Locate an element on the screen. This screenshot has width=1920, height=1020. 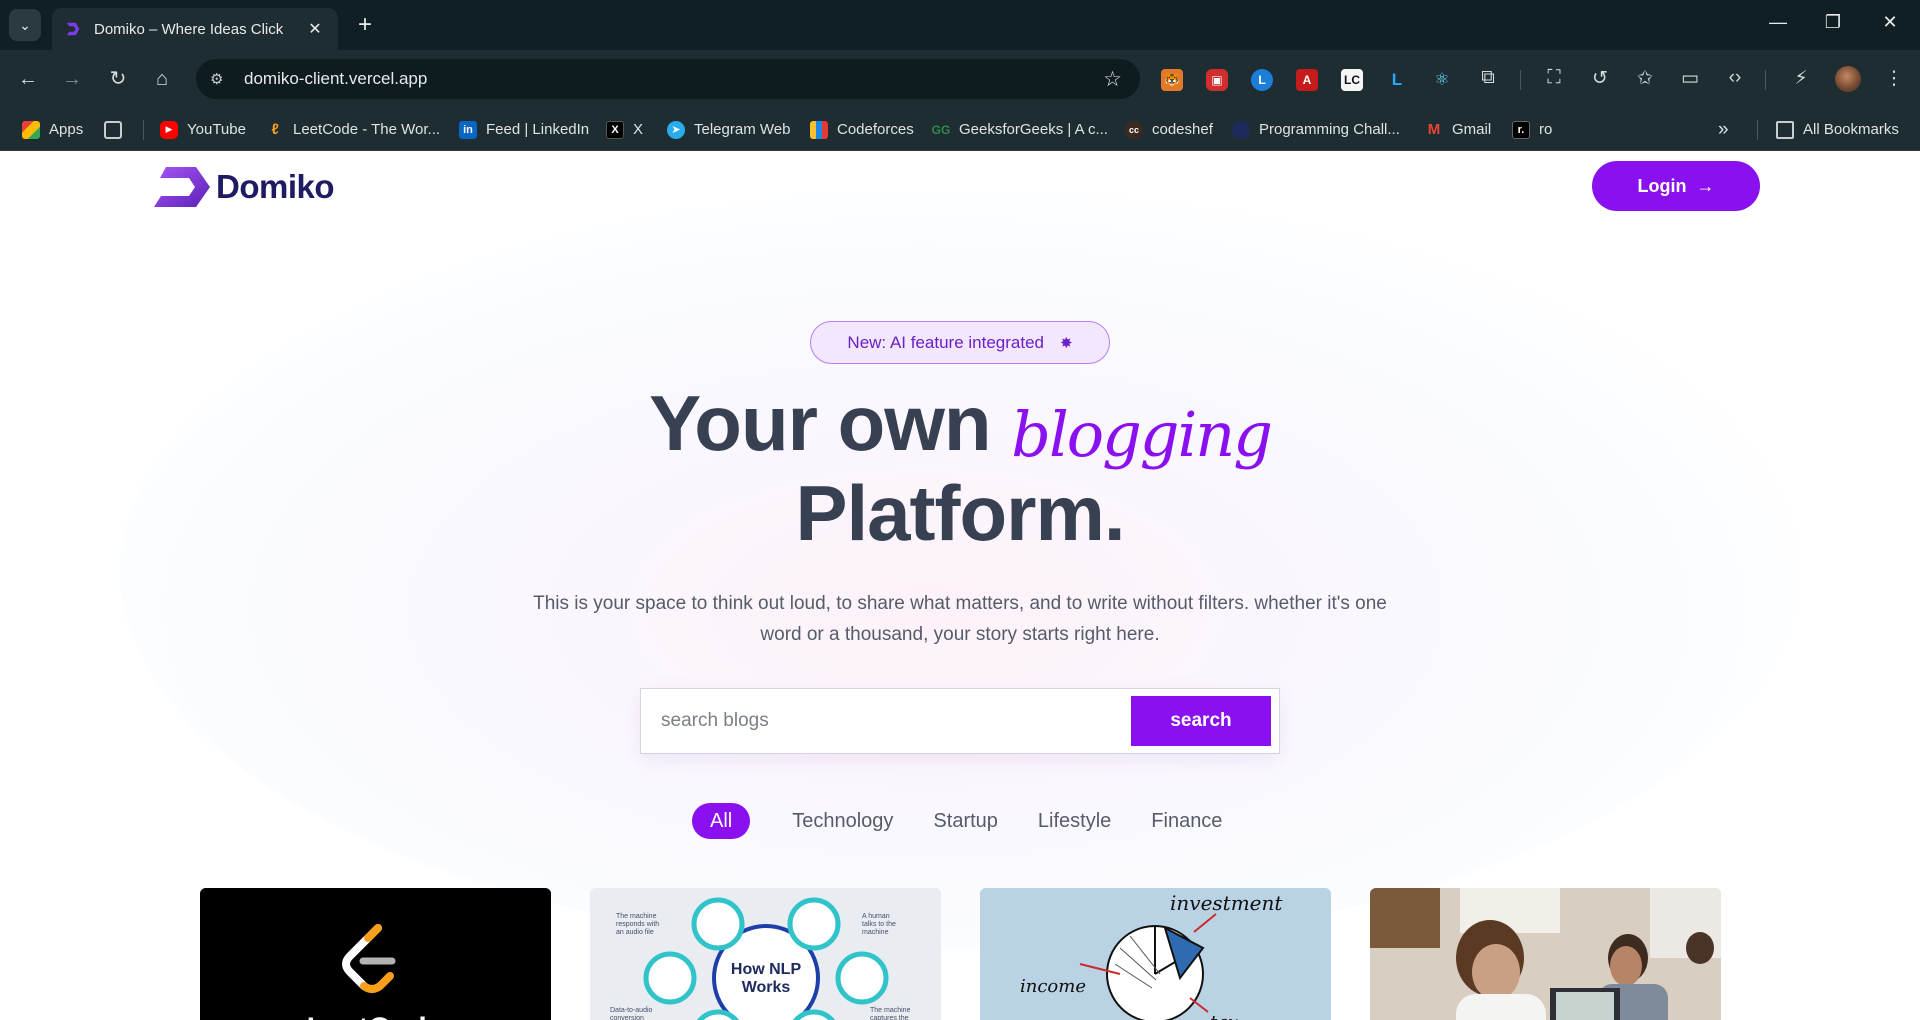
svg-text: machine is located at coordinates (875, 932).